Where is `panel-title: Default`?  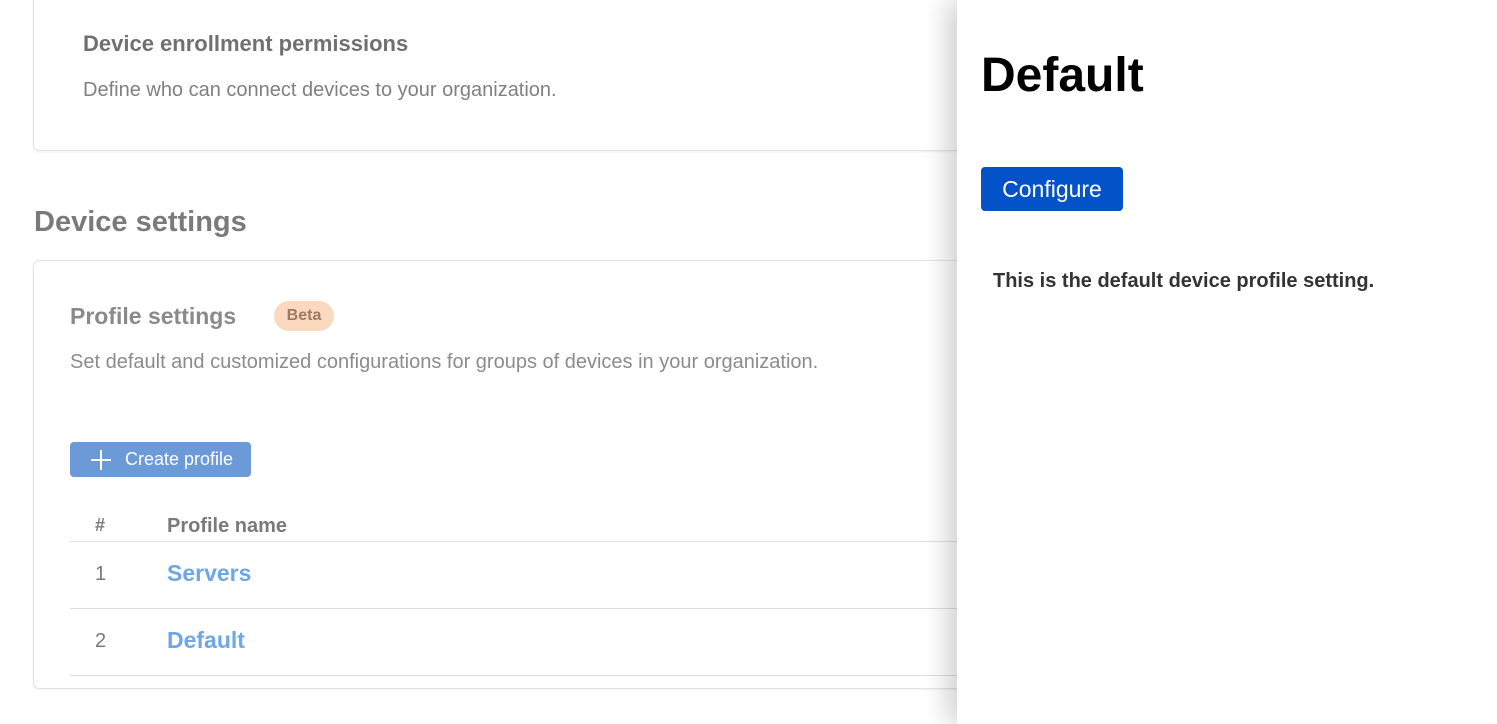
panel-title: Default is located at coordinates (1062, 75).